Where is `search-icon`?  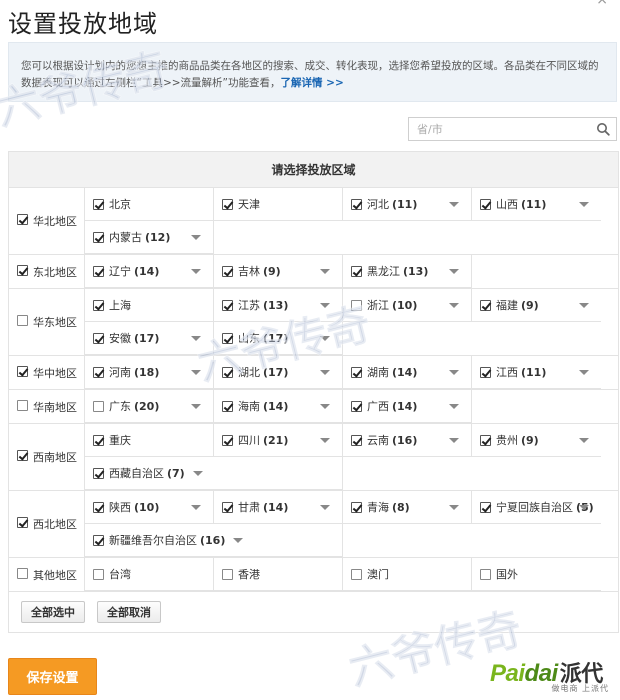
search-icon is located at coordinates (603, 129).